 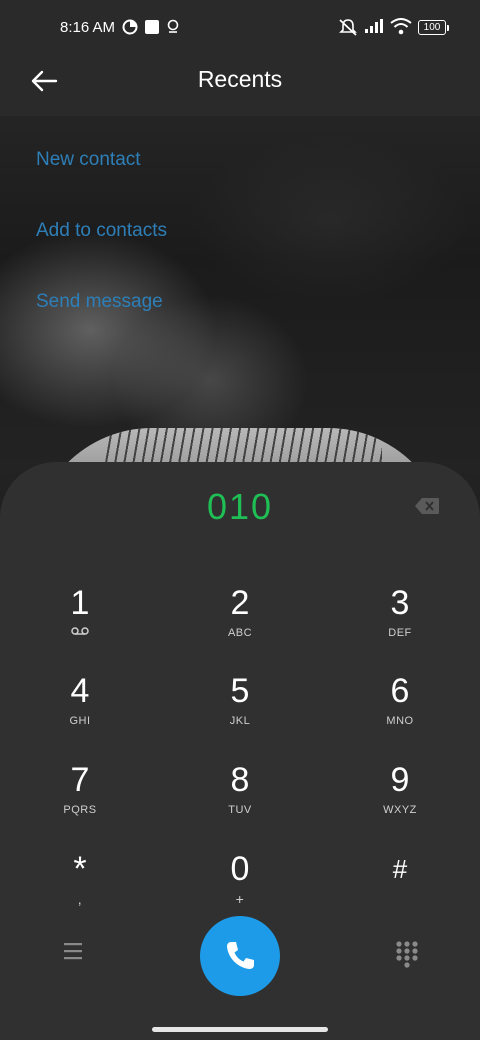 I want to click on dialpad-grid-icon, so click(x=407, y=954).